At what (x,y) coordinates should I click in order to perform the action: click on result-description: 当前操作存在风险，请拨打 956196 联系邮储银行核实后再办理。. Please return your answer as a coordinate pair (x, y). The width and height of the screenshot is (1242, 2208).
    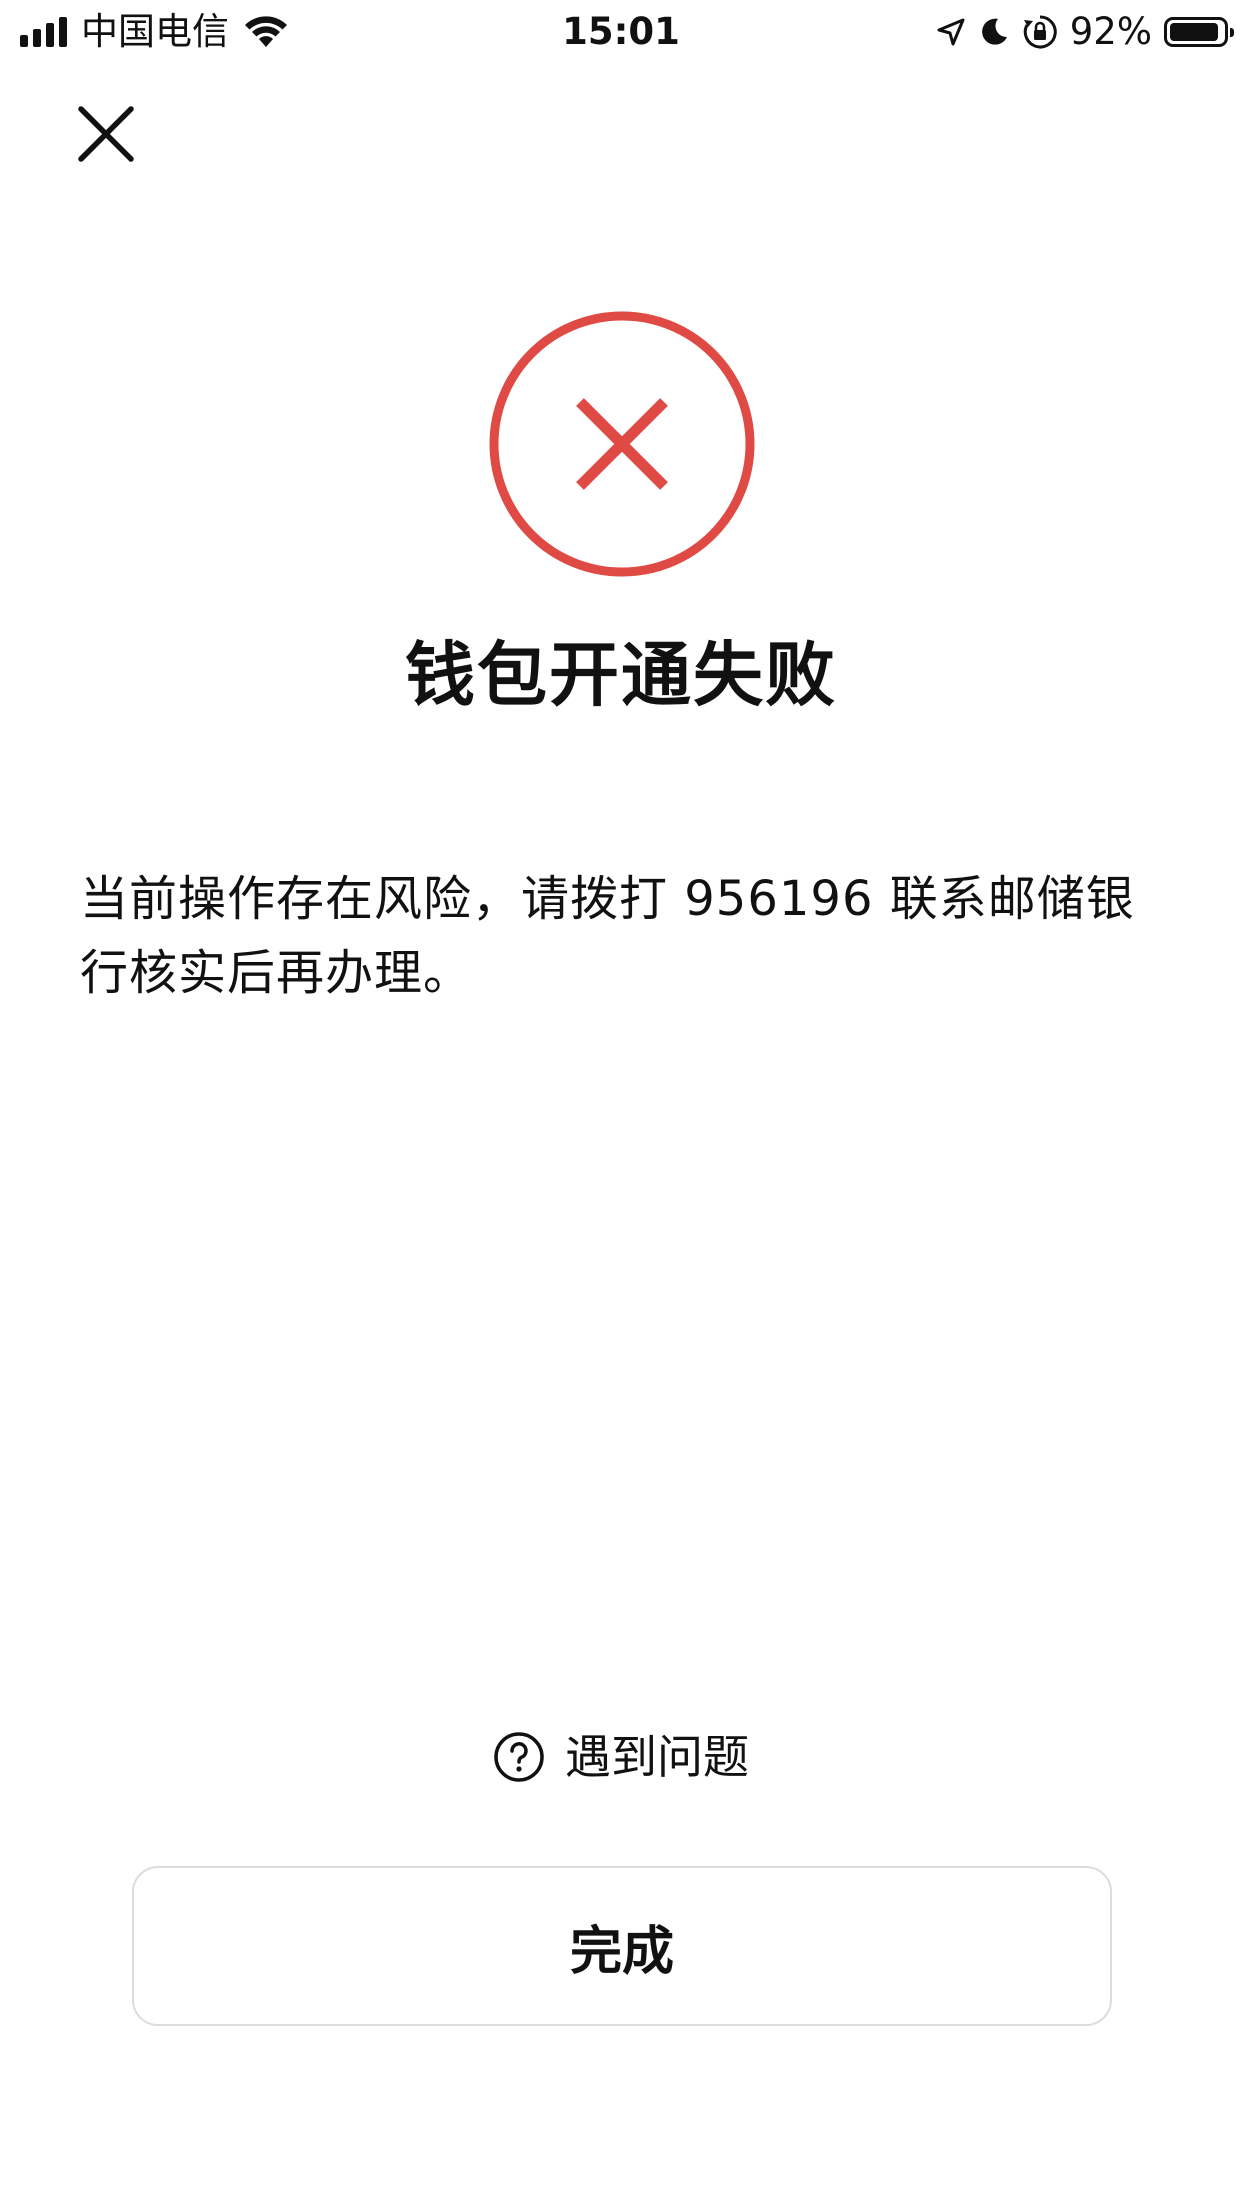
    Looking at the image, I should click on (607, 936).